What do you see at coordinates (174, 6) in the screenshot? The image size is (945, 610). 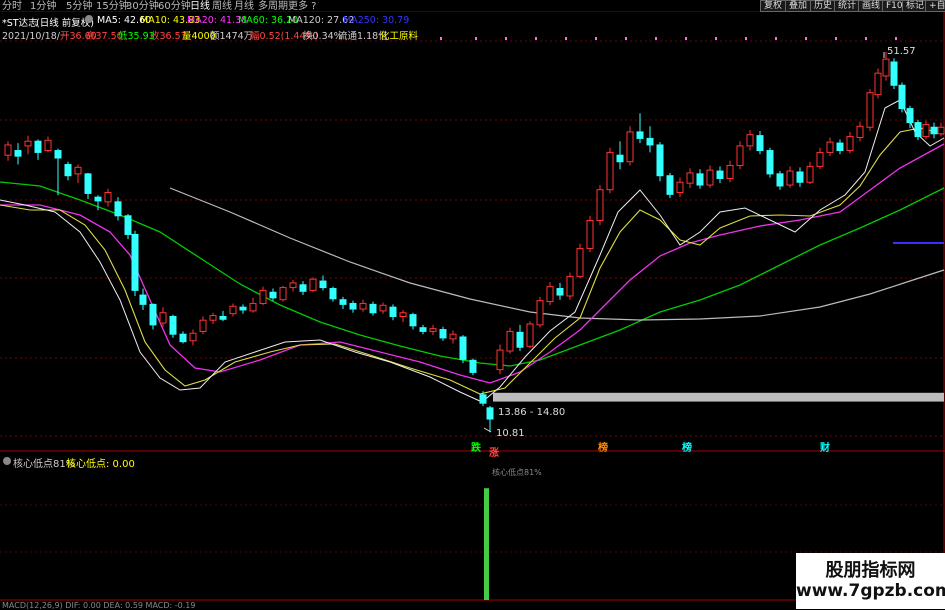 I see `tab-60min: 60分钟` at bounding box center [174, 6].